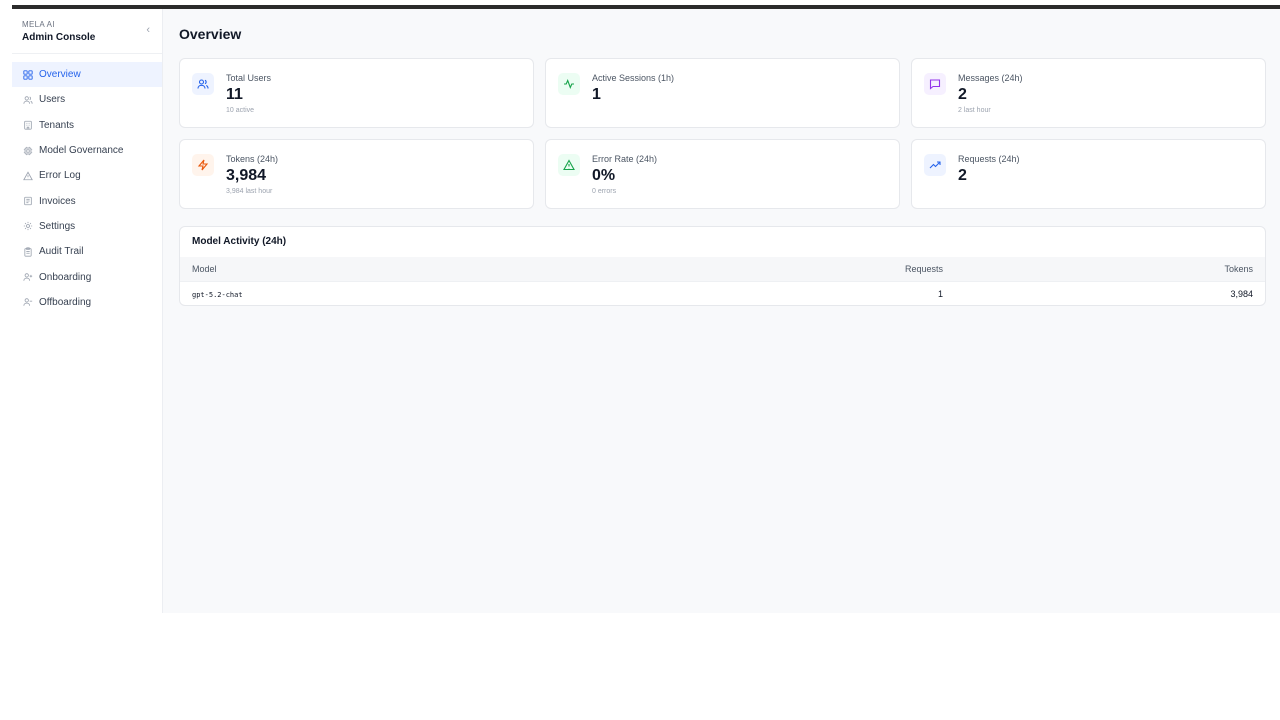 This screenshot has width=1280, height=720. I want to click on sidebar-item-label: Invoices, so click(57, 201).